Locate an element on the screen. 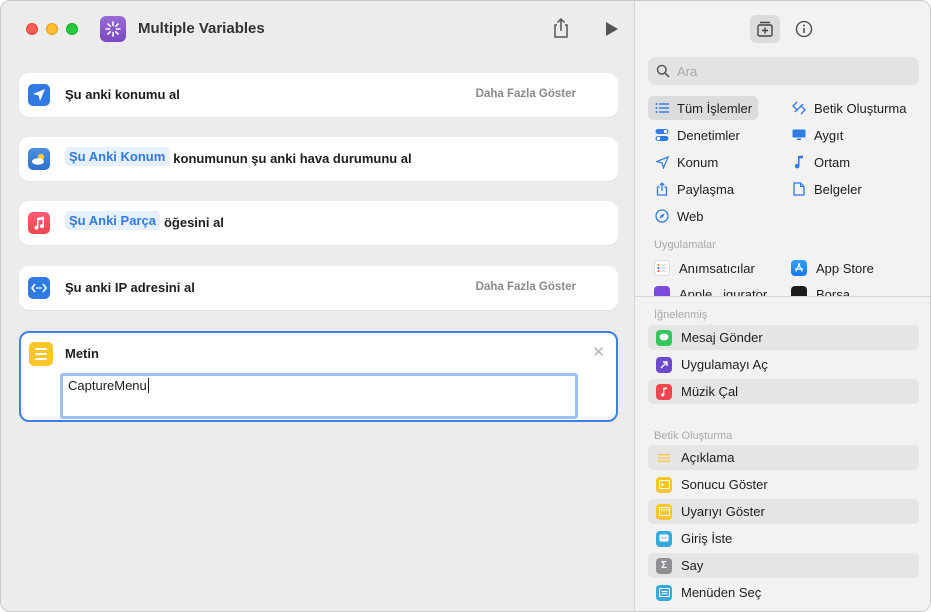 The height and width of the screenshot is (612, 931). close-icon: ✕ is located at coordinates (598, 352).